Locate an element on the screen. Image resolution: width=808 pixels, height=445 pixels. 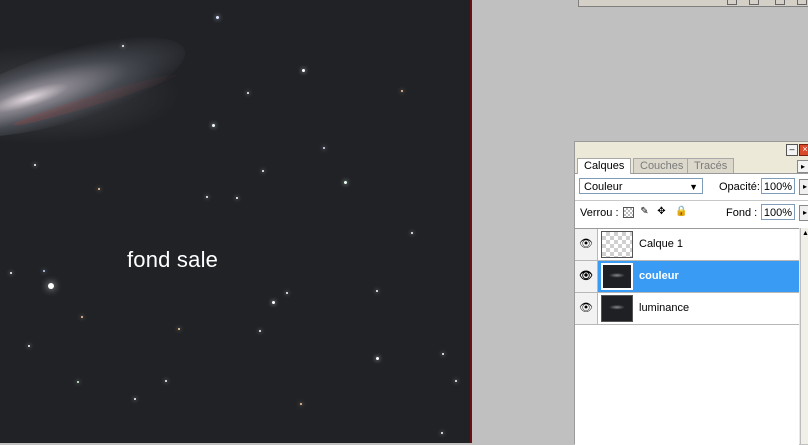
tab-traces: Tracés is located at coordinates (711, 165).